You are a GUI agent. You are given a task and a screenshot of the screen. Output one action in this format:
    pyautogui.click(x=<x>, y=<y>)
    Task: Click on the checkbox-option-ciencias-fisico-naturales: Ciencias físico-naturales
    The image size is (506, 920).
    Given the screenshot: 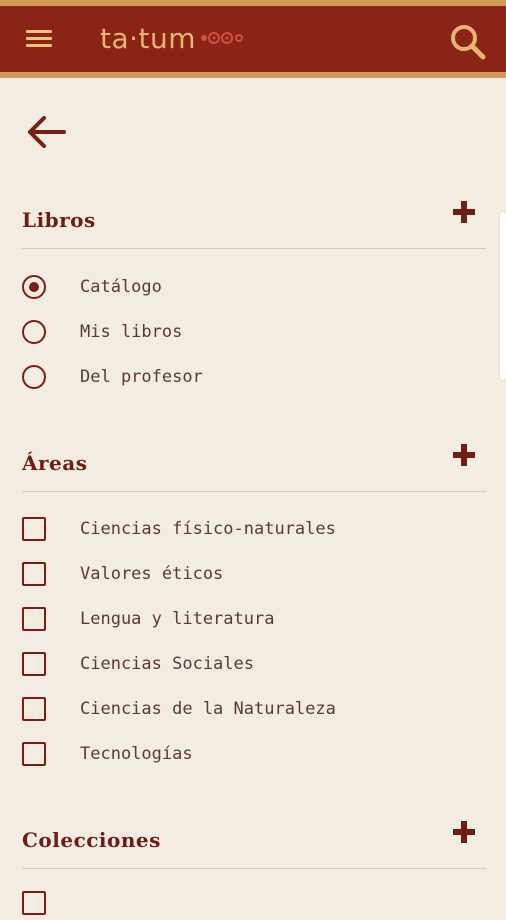 What is the action you would take?
    pyautogui.click(x=254, y=529)
    